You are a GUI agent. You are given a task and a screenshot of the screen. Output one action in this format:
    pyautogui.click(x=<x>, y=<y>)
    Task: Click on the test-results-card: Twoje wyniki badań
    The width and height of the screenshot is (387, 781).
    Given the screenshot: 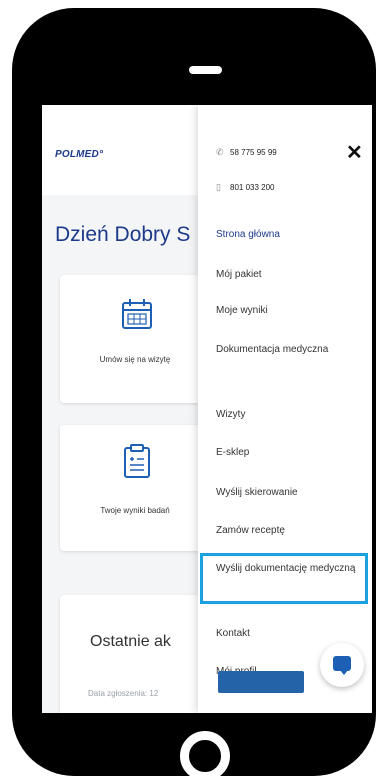 What is the action you would take?
    pyautogui.click(x=135, y=488)
    